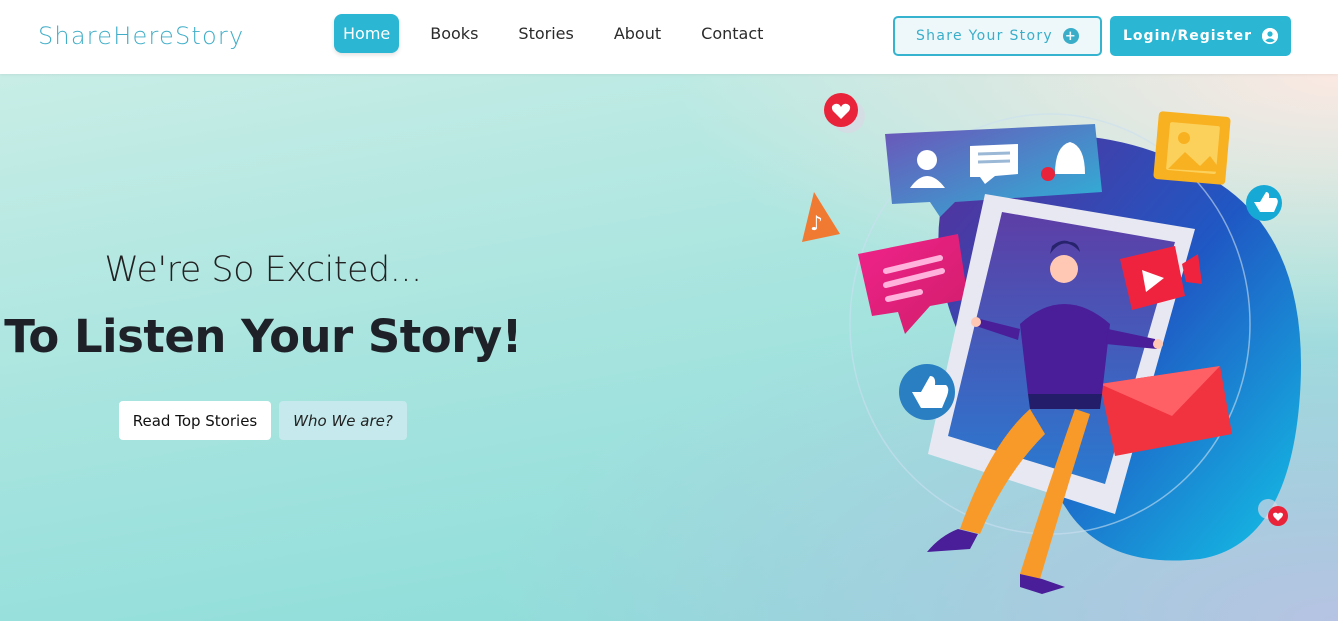  What do you see at coordinates (545, 33) in the screenshot?
I see `nav-link-stories: Stories` at bounding box center [545, 33].